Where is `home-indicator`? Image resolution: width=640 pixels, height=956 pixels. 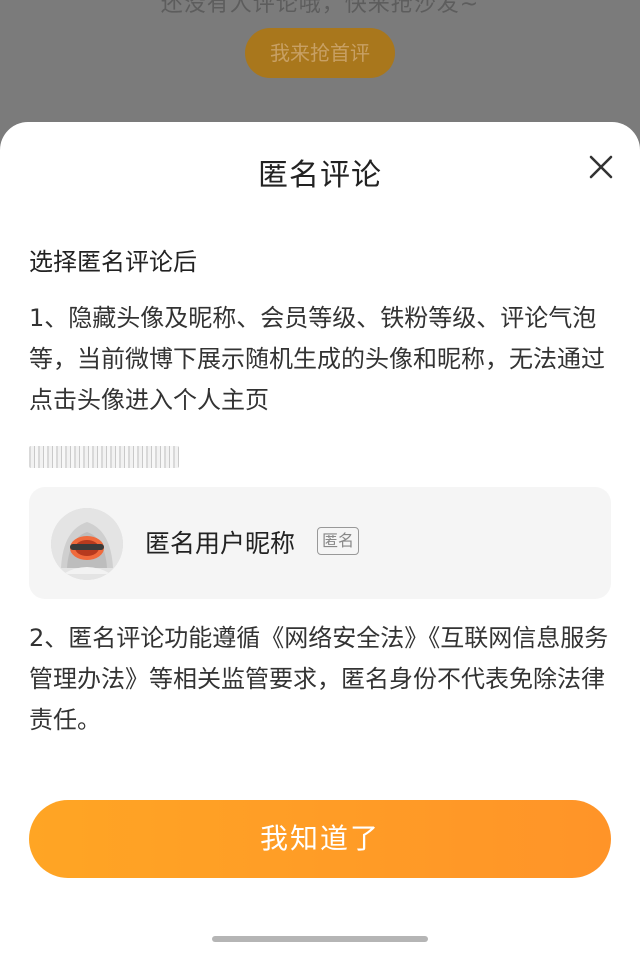 home-indicator is located at coordinates (320, 939).